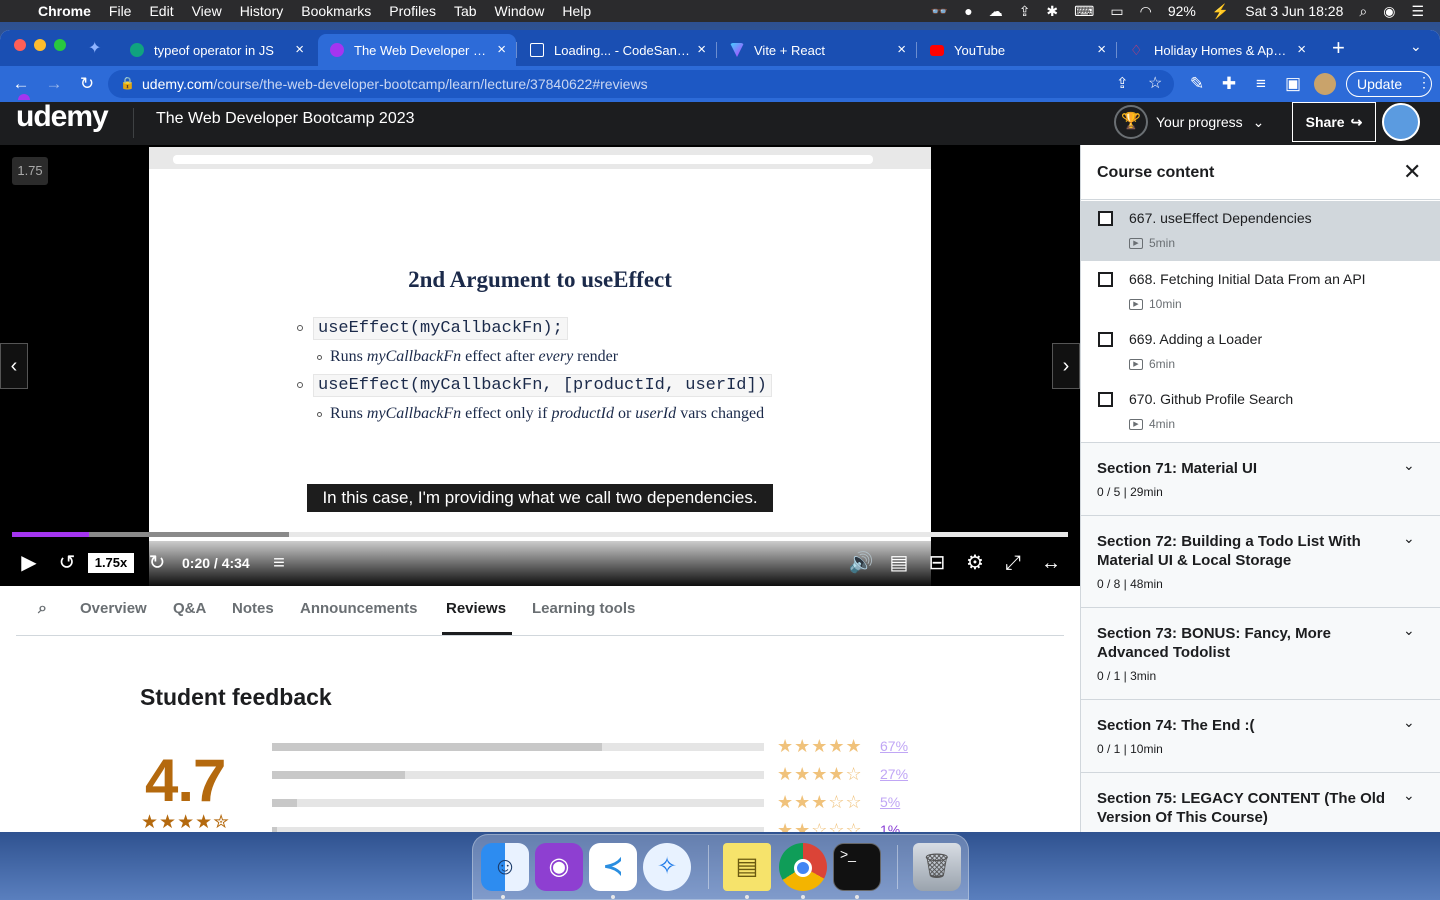 The image size is (1440, 900). Describe the element at coordinates (262, 11) in the screenshot. I see `menu-history: History` at that location.